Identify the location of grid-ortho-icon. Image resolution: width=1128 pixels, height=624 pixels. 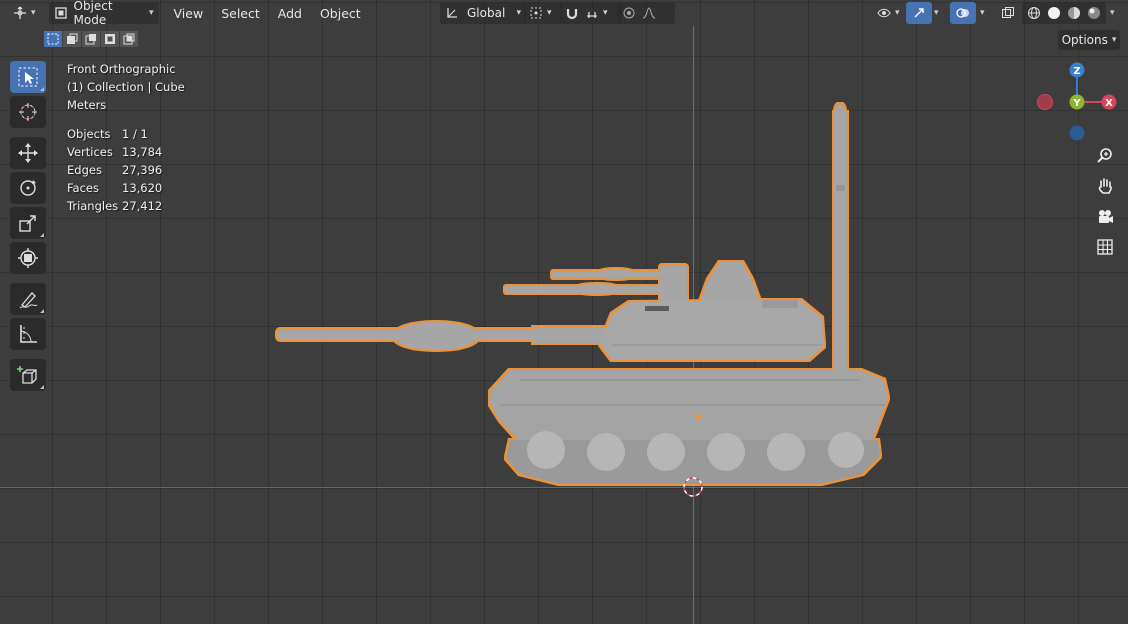
(1105, 247).